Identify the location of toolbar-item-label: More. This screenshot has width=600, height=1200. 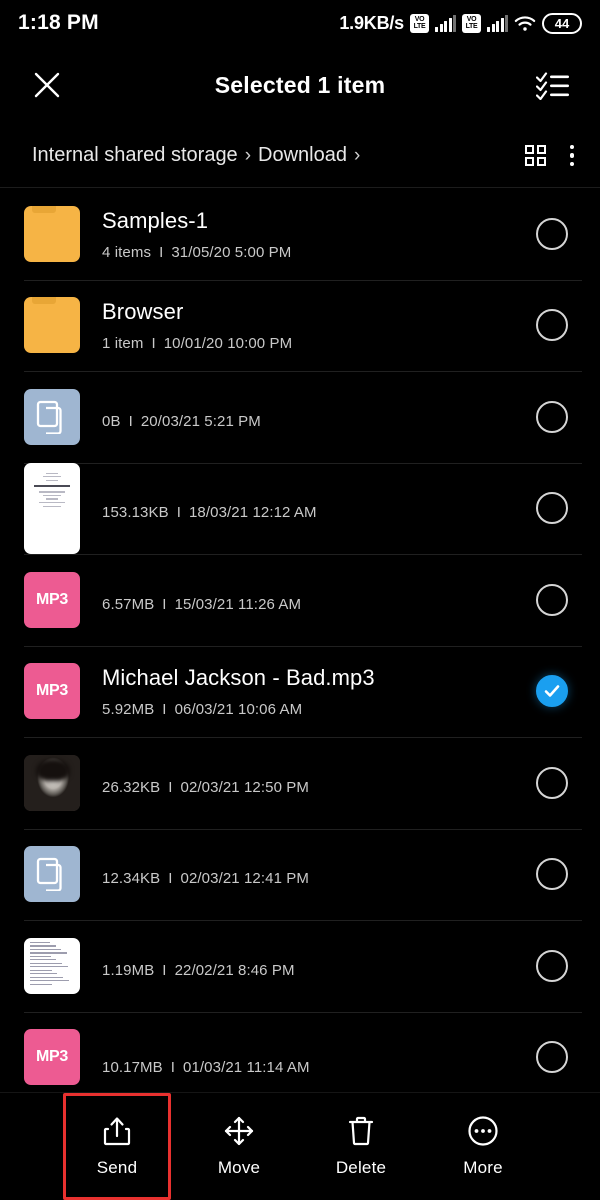
(483, 1167).